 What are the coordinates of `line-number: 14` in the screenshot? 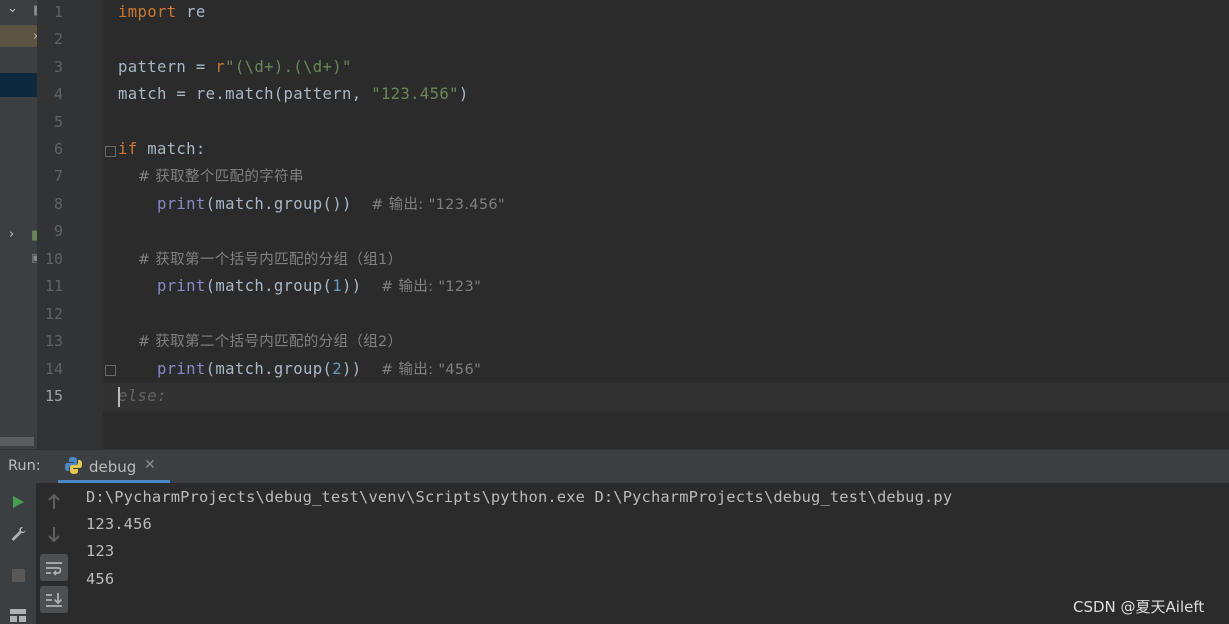 It's located at (53, 369).